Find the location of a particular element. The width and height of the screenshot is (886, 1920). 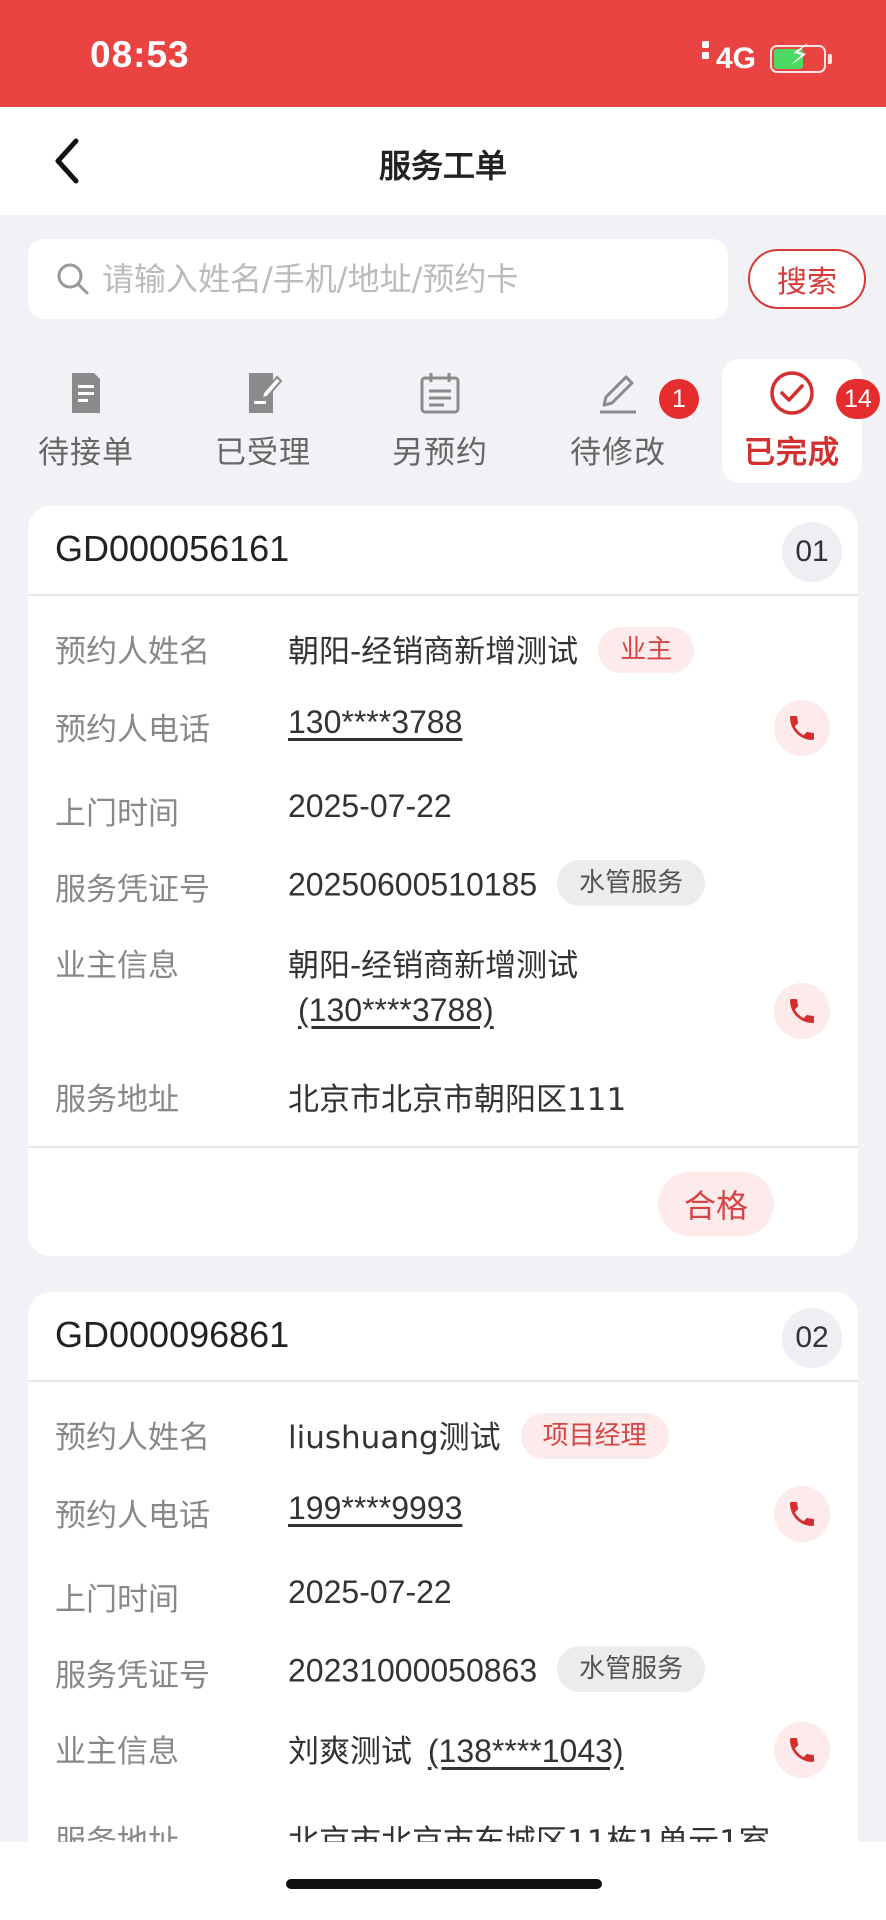

tab-label: 待修改 is located at coordinates (618, 453).